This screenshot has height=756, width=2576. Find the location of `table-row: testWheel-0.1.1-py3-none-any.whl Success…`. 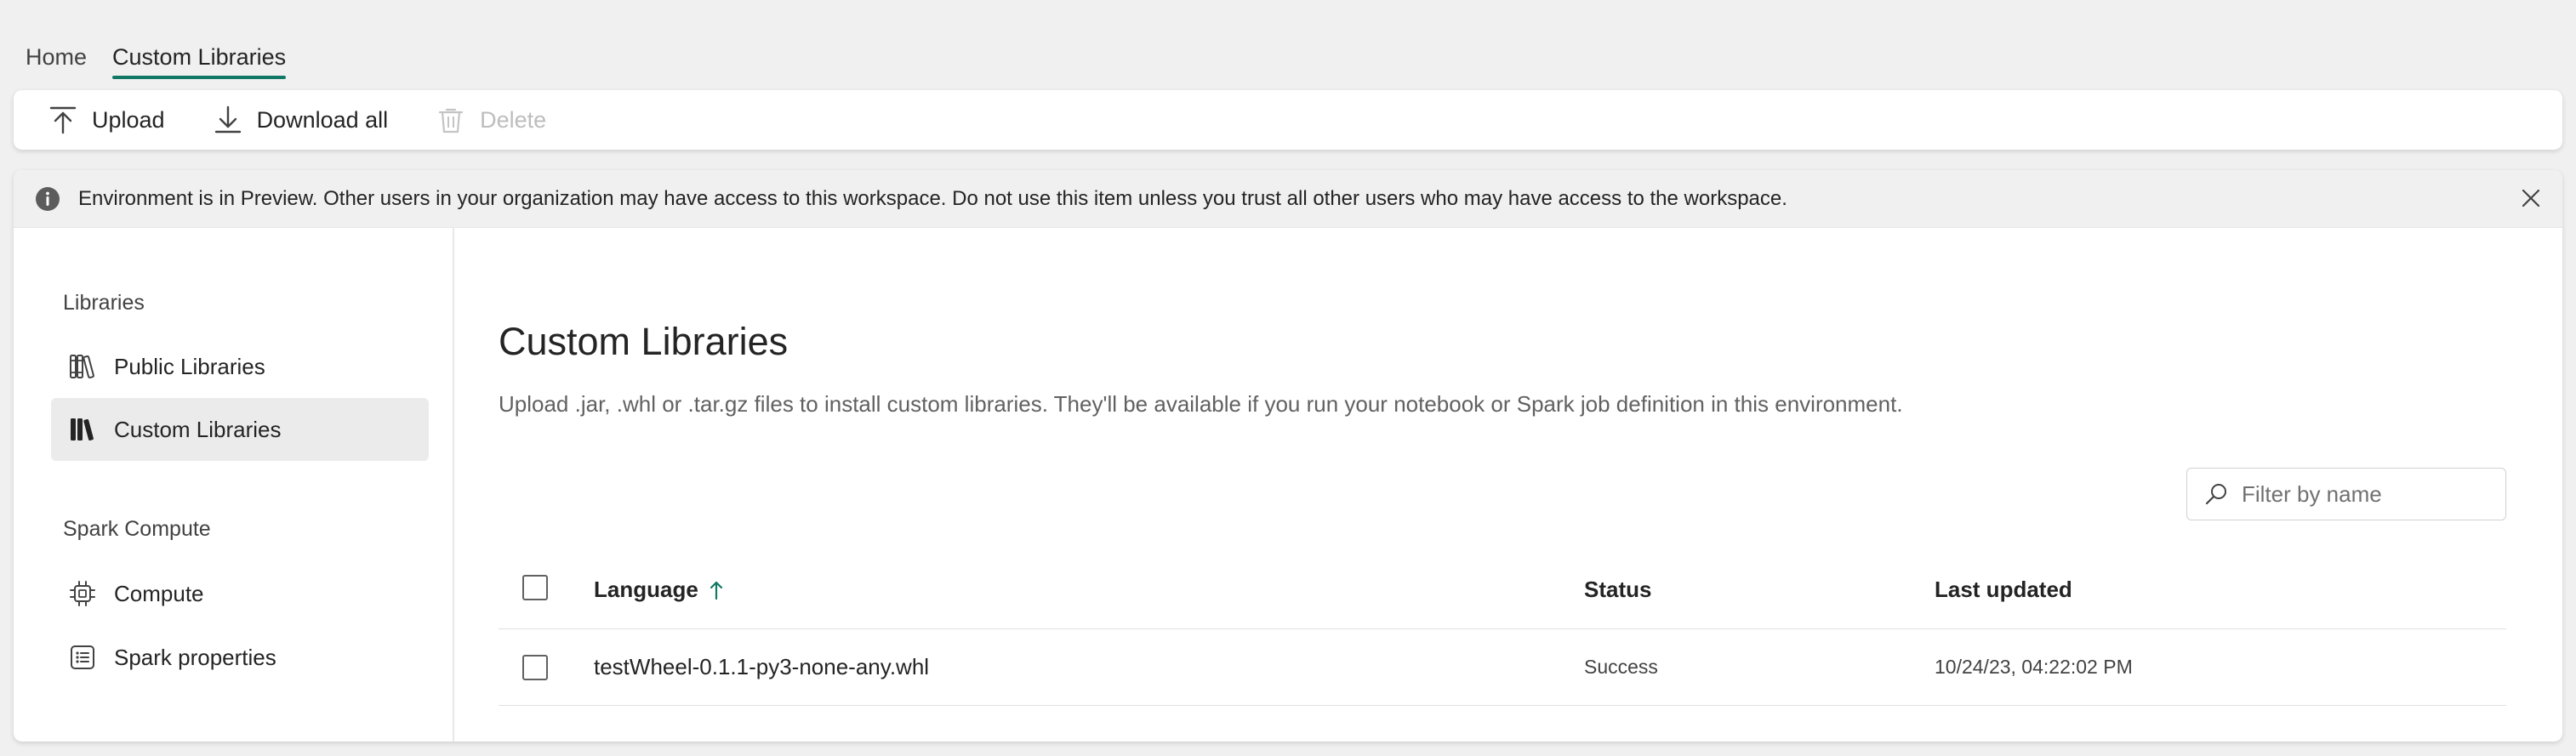

table-row: testWheel-0.1.1-py3-none-any.whl Success… is located at coordinates (1503, 667).